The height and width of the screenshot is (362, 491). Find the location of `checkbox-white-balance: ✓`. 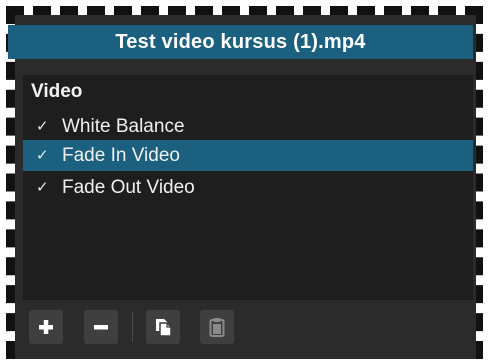

checkbox-white-balance: ✓ is located at coordinates (42, 126).